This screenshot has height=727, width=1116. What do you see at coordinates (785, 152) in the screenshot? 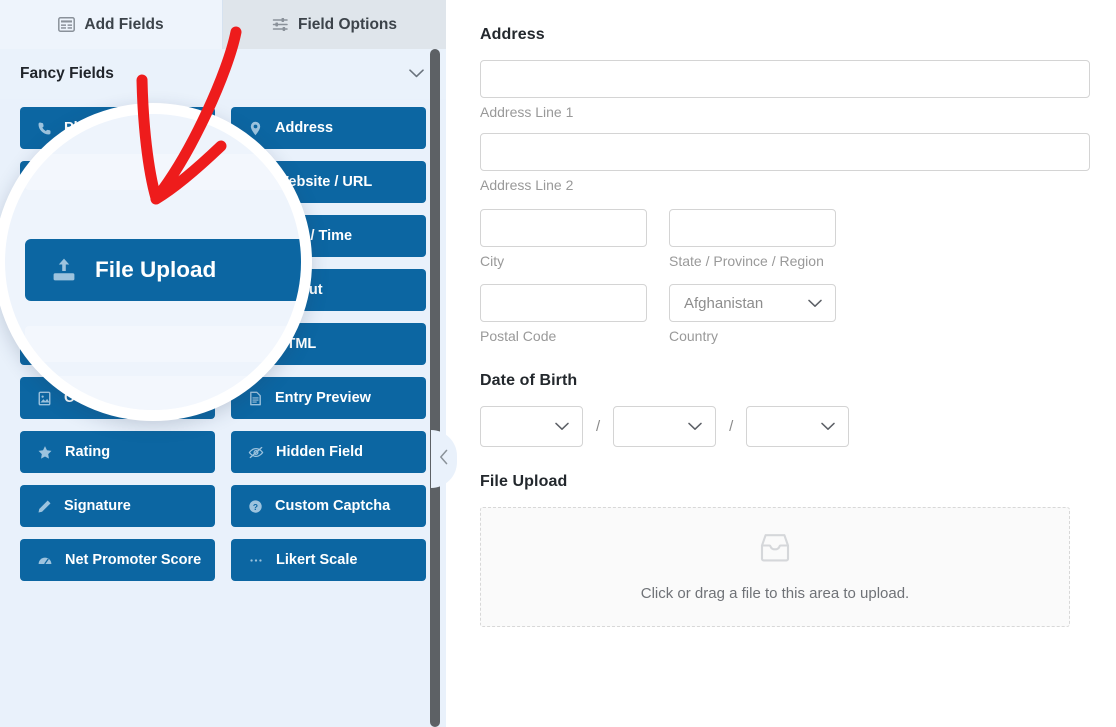
I see `address-line-2-input` at bounding box center [785, 152].